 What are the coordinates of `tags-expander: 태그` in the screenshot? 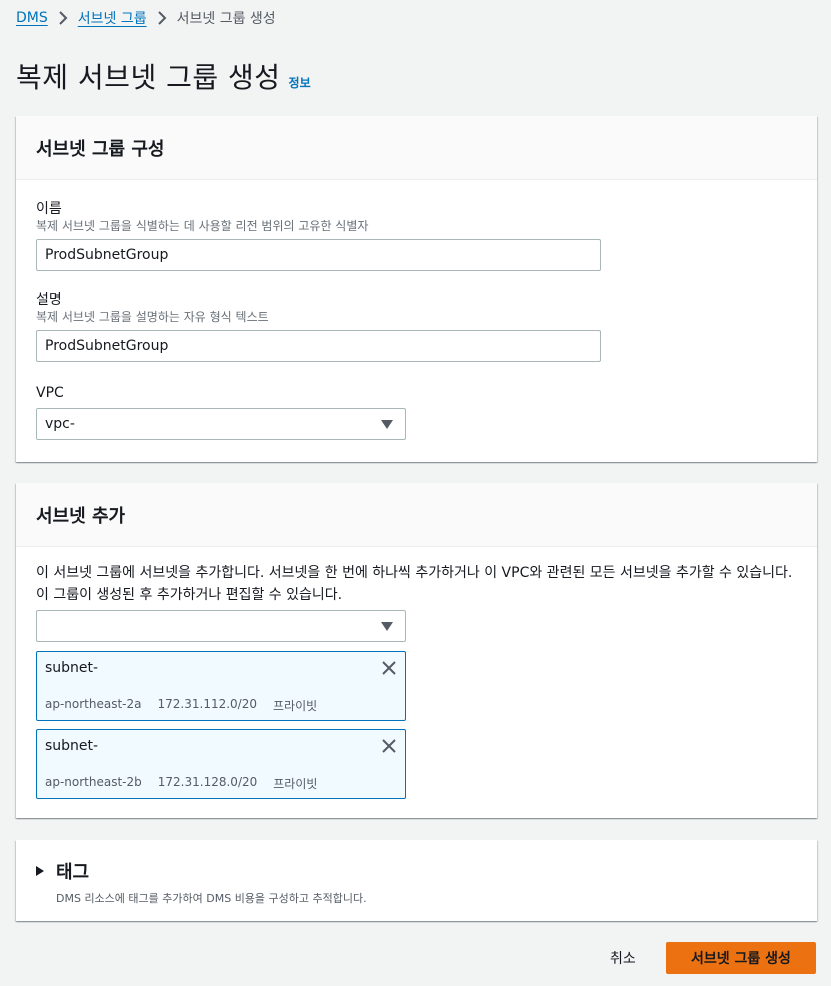 It's located at (416, 871).